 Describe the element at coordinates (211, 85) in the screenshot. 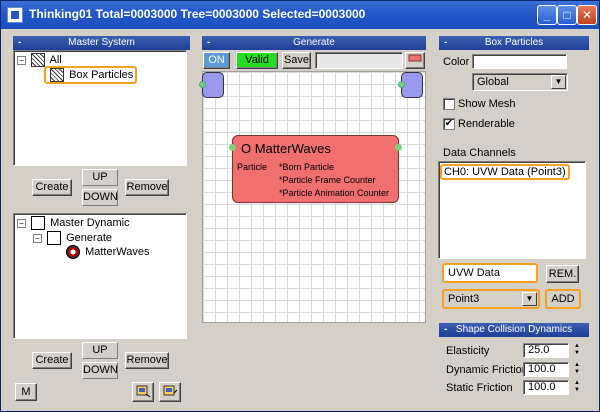

I see `input-port` at that location.